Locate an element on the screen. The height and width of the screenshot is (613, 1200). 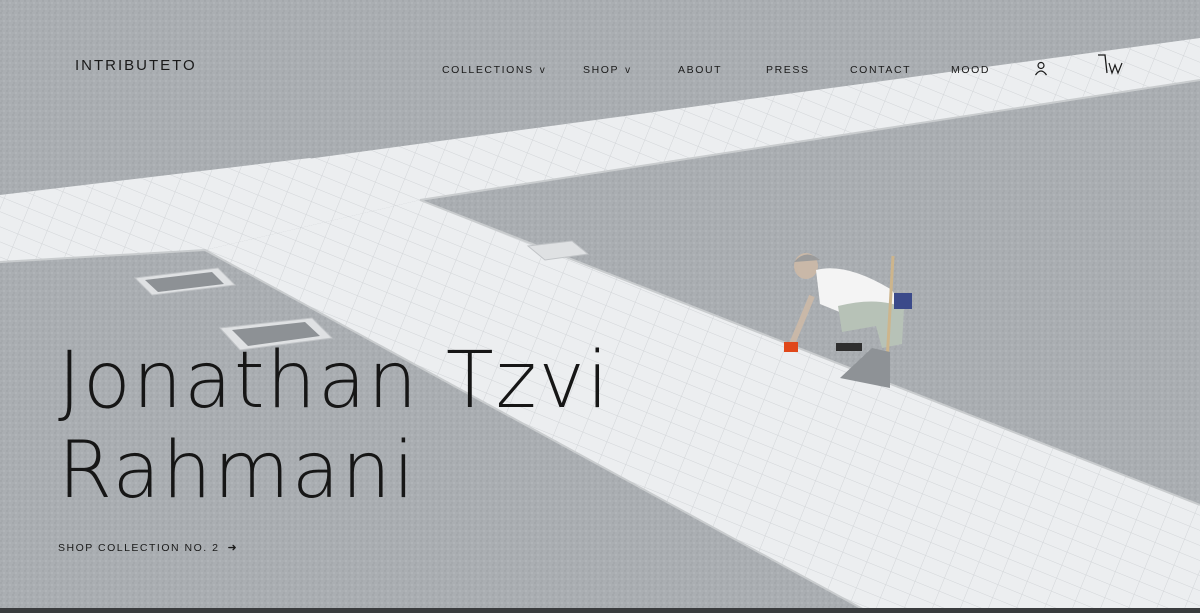
nav-press: PRESS is located at coordinates (788, 70).